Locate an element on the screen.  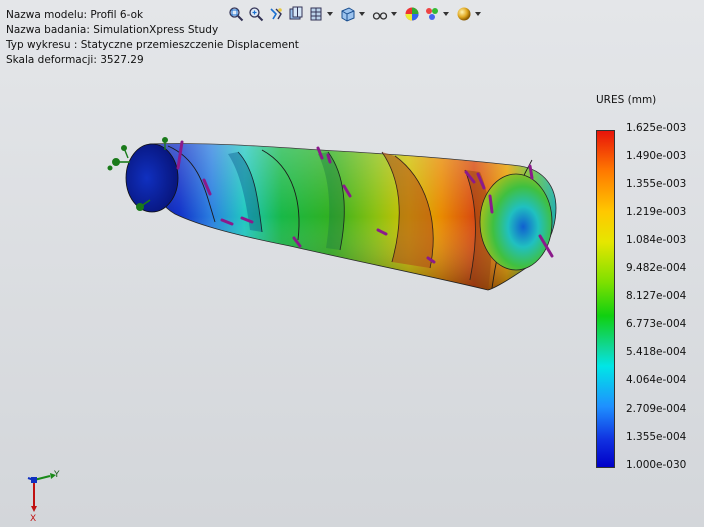
legend-label: 9.482e-004 is located at coordinates (656, 268).